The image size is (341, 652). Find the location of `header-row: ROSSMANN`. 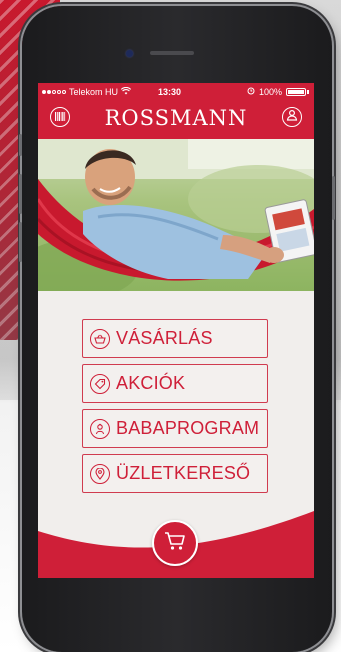

header-row: ROSSMANN is located at coordinates (176, 120).